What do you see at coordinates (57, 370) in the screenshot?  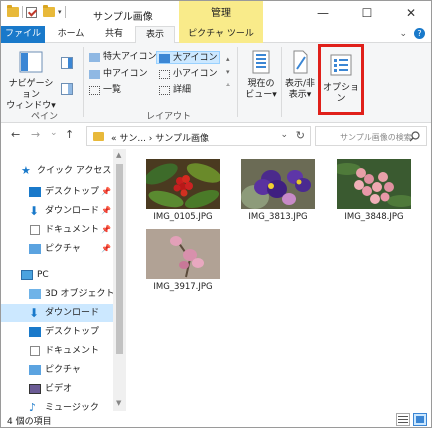 I see `nav-pictures: ピクチャ` at bounding box center [57, 370].